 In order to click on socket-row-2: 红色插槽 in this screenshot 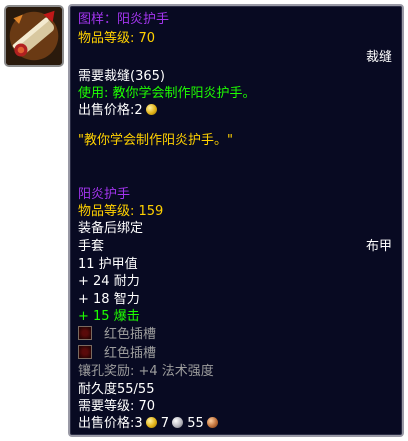, I will do `click(236, 354)`.